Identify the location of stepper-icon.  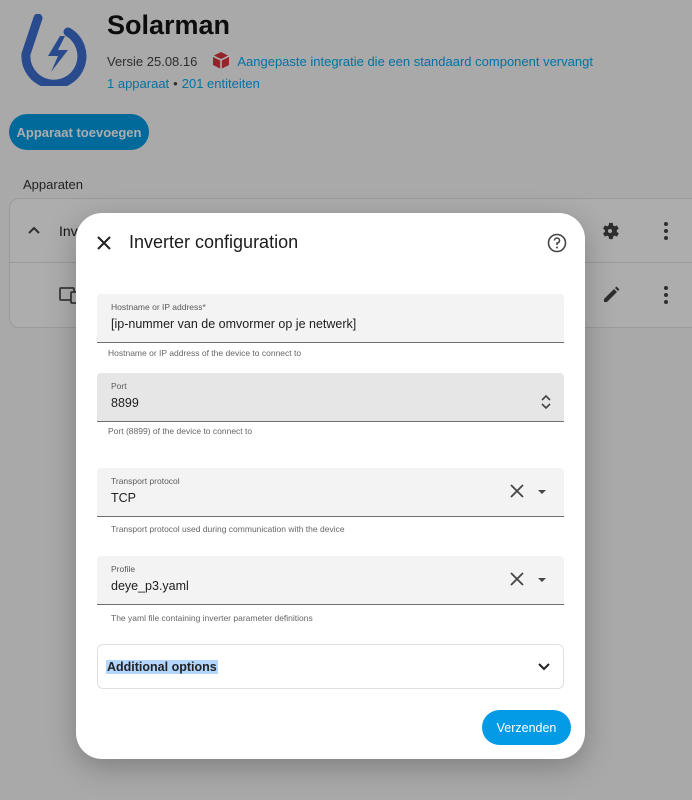
(546, 402).